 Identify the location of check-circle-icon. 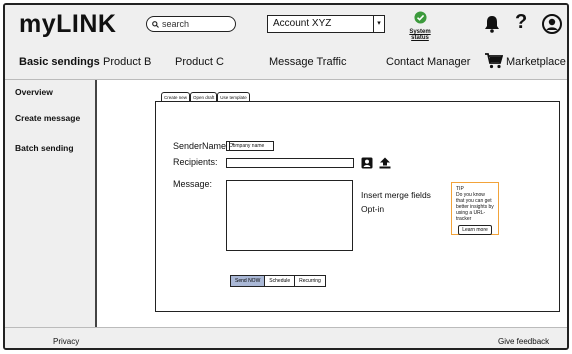
(420, 19).